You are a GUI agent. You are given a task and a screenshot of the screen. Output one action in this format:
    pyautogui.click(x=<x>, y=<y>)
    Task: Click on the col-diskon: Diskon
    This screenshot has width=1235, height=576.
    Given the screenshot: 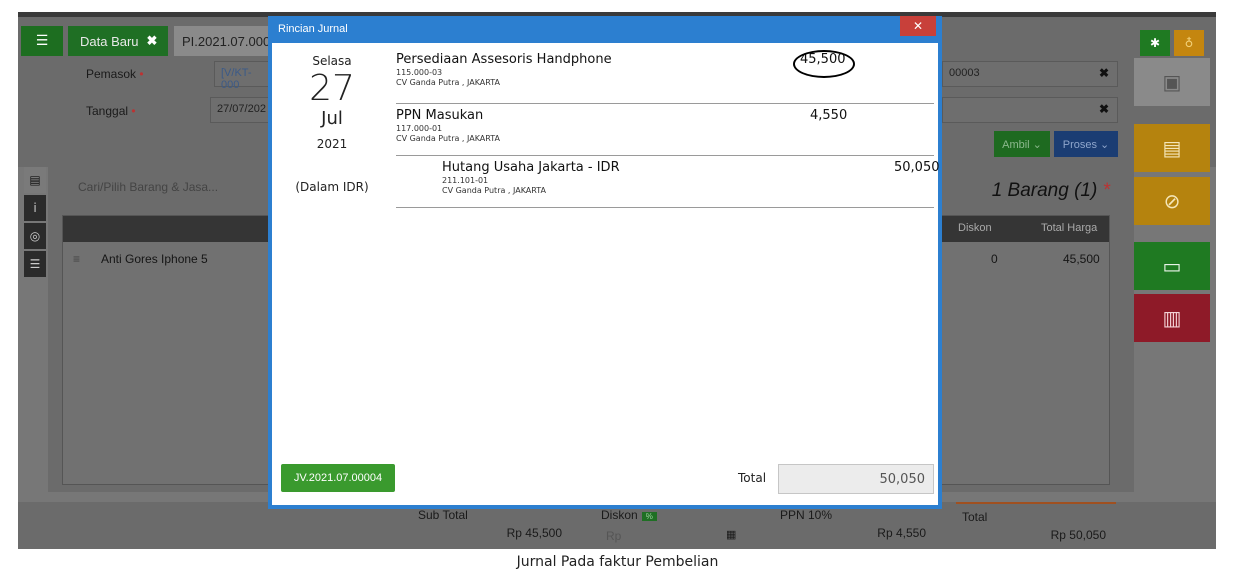 What is the action you would take?
    pyautogui.click(x=975, y=228)
    